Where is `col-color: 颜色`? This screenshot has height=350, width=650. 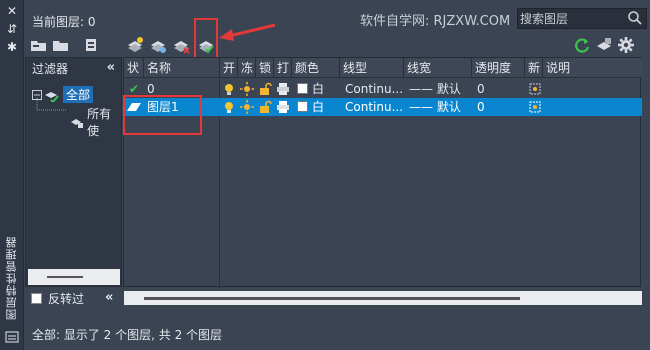 col-color: 颜色 is located at coordinates (316, 68).